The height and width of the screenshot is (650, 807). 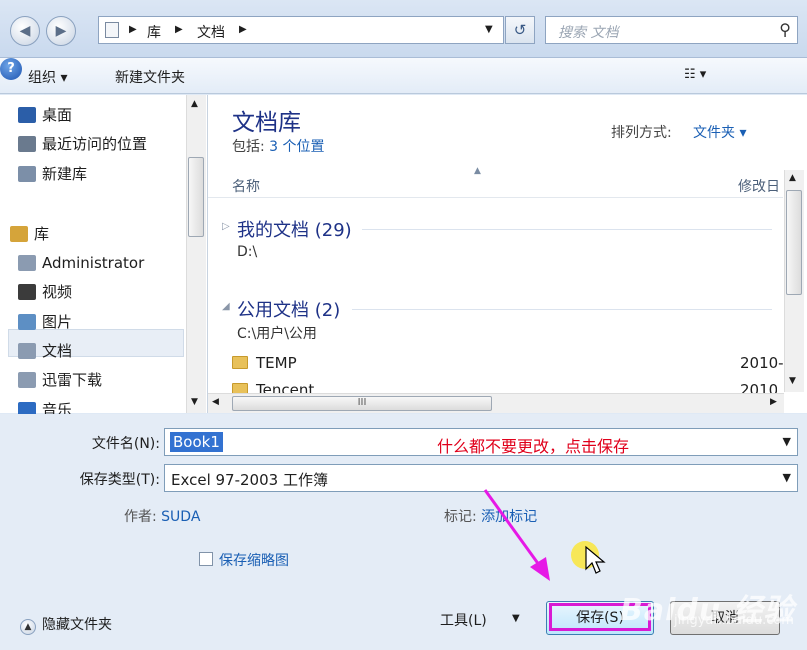 I want to click on horizontal-scroll-thumb: III, so click(x=362, y=403).